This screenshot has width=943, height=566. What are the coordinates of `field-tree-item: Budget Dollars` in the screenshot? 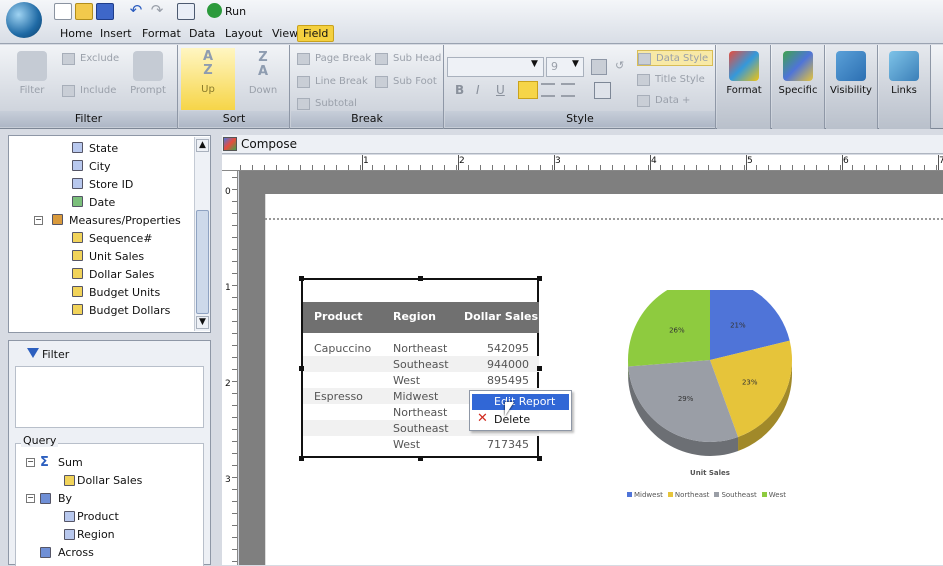 It's located at (121, 311).